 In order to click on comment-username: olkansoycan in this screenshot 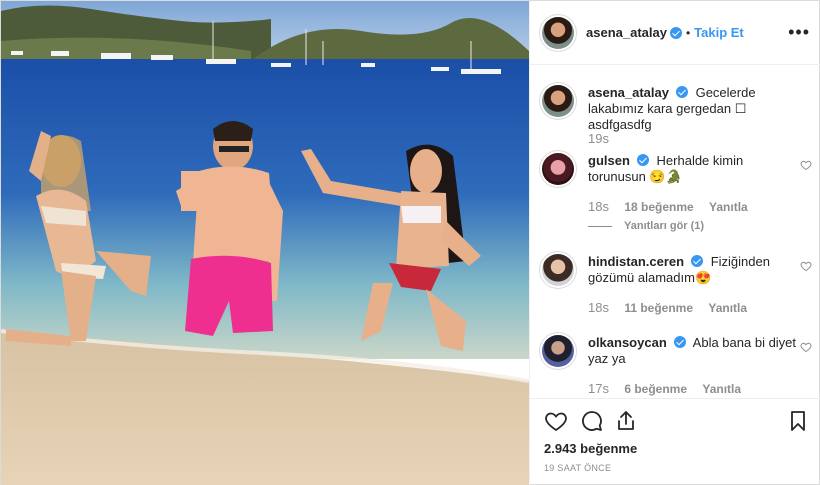, I will do `click(627, 342)`.